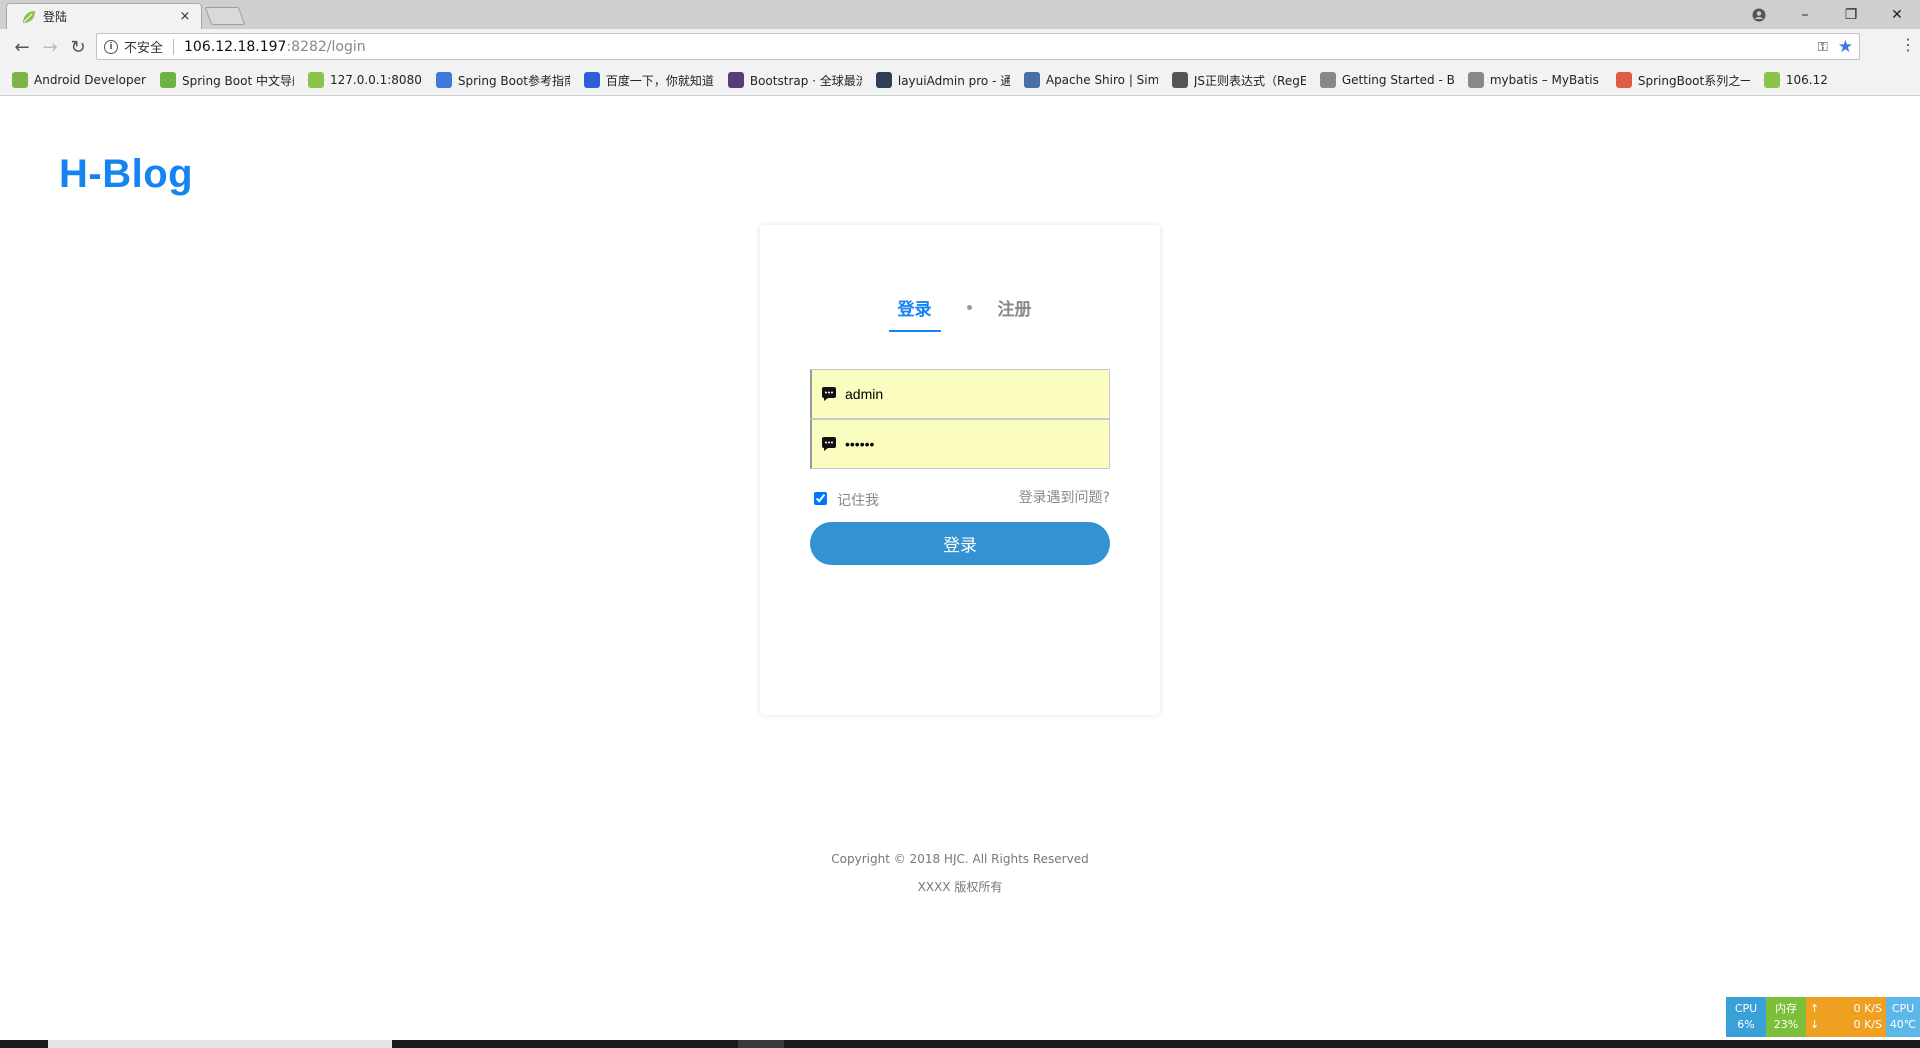 The image size is (1920, 1048). What do you see at coordinates (168, 80) in the screenshot?
I see `spring-icon` at bounding box center [168, 80].